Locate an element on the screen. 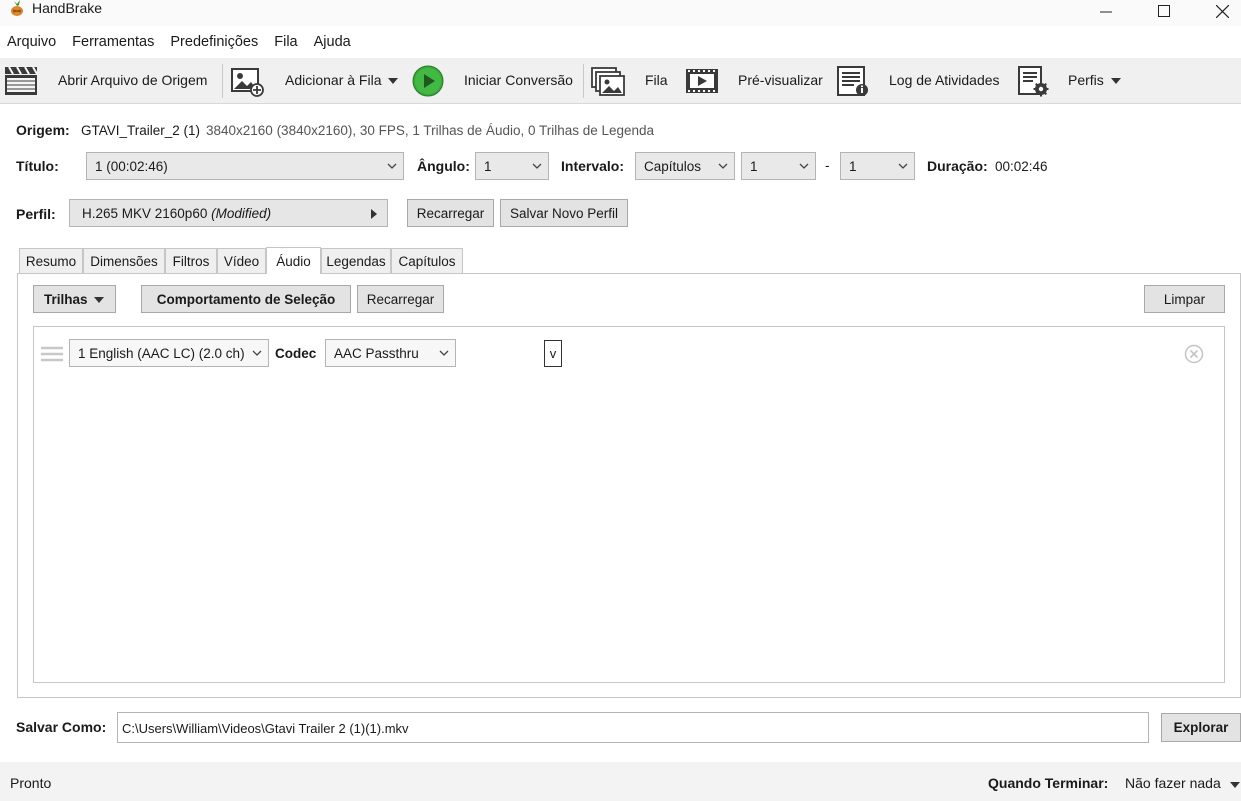 The width and height of the screenshot is (1241, 801). range-label: Intervalo: is located at coordinates (593, 166).